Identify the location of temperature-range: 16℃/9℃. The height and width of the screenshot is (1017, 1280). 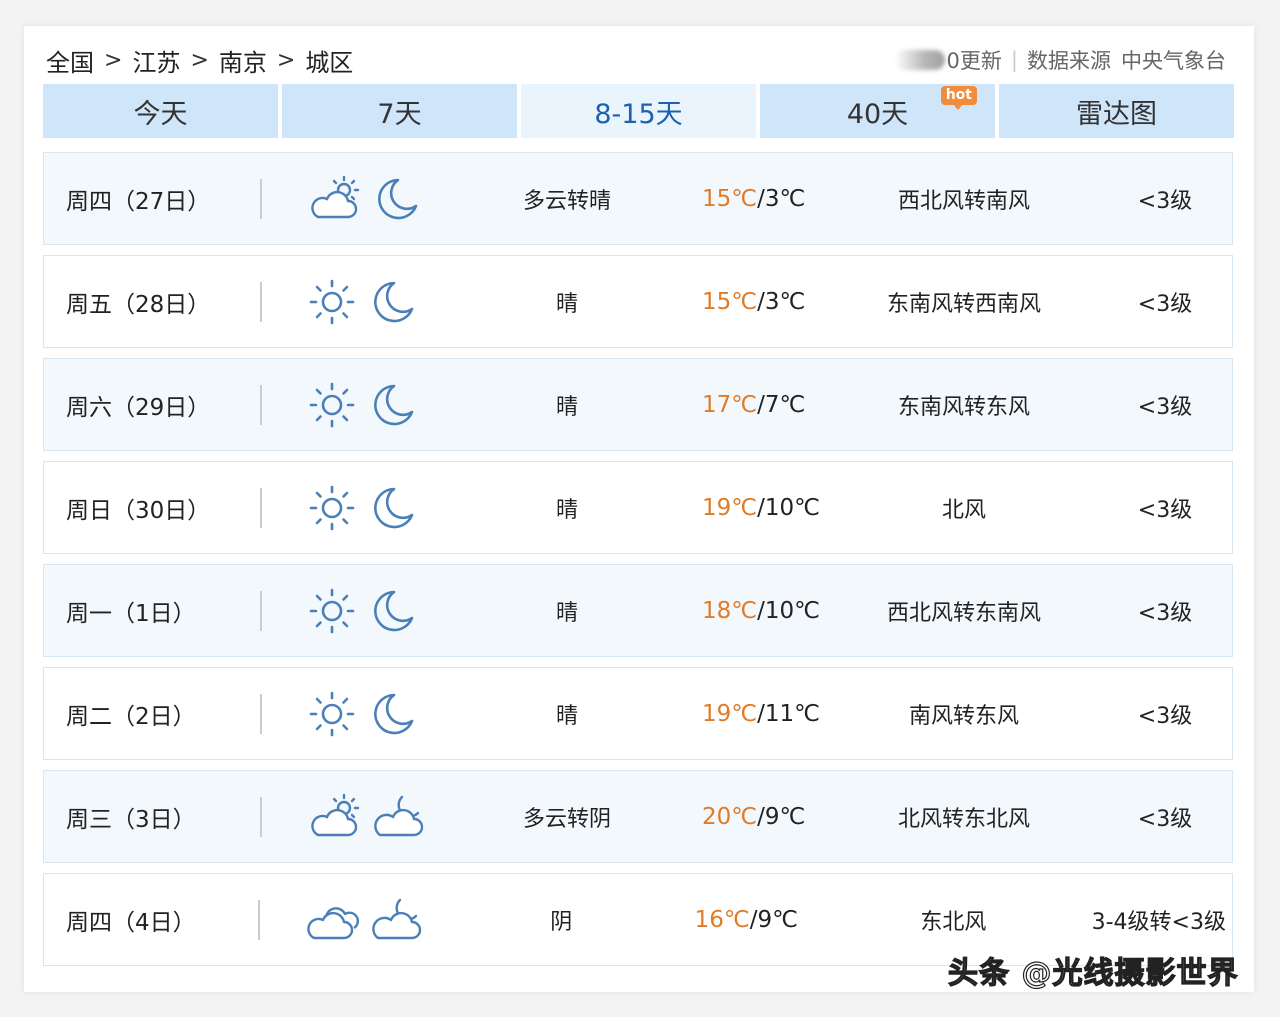
(755, 920).